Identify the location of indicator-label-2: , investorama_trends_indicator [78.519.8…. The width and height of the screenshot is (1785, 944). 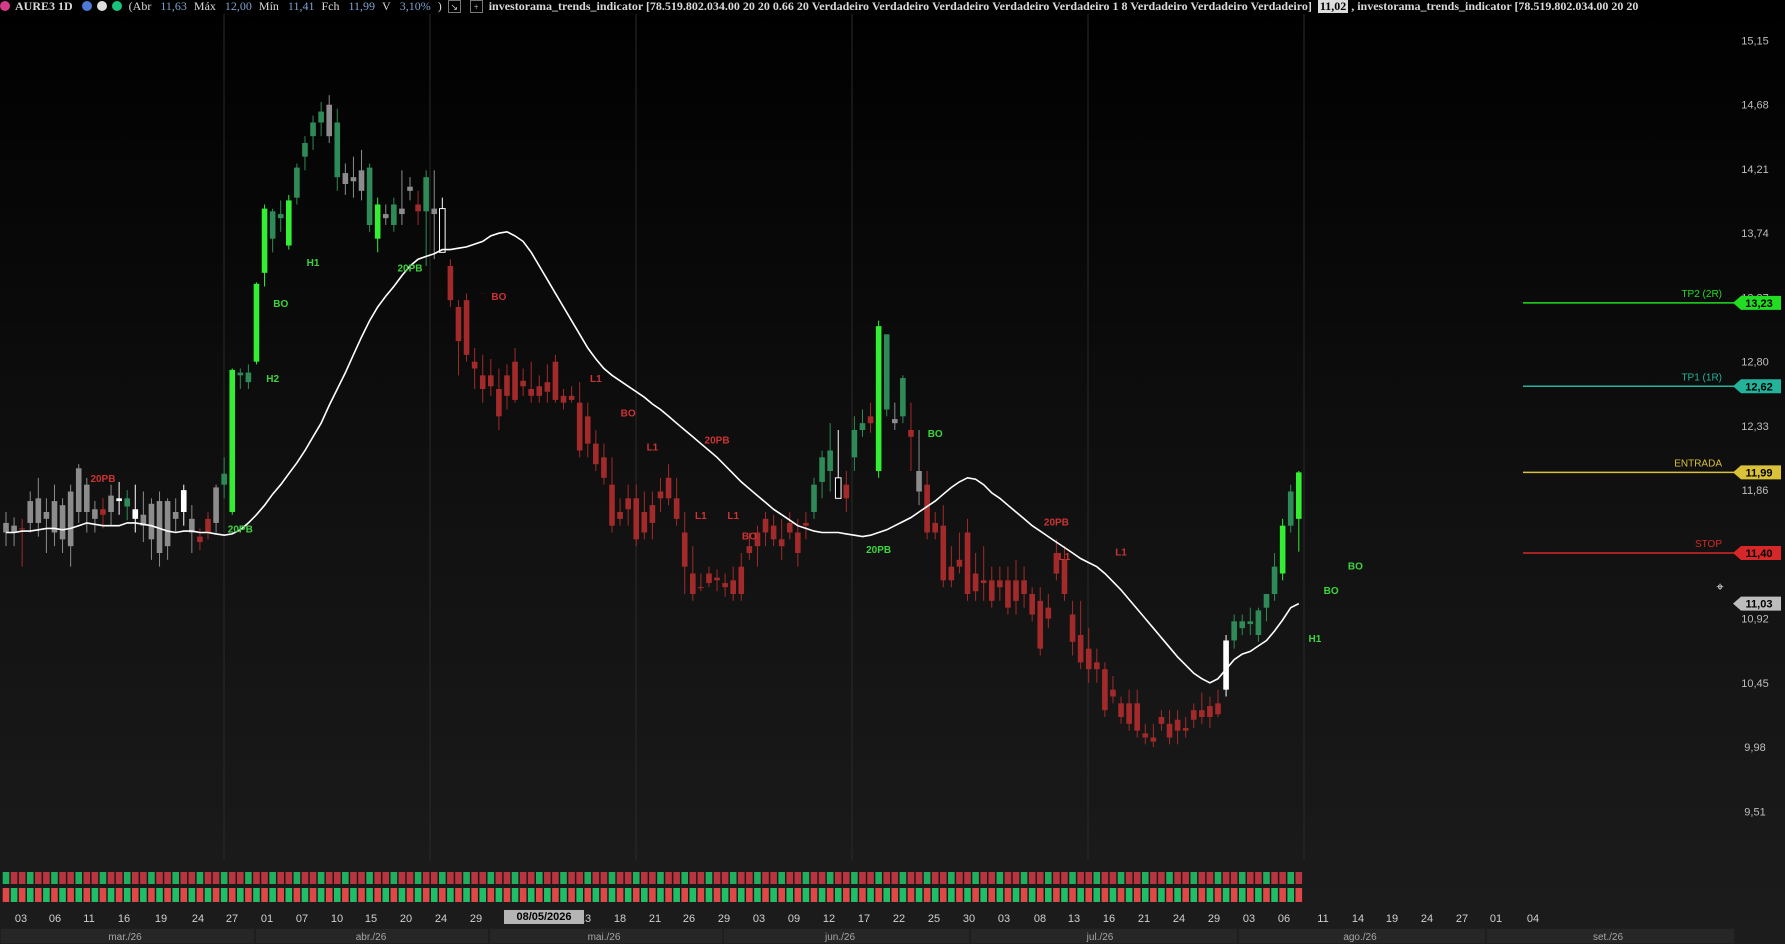
(1494, 6).